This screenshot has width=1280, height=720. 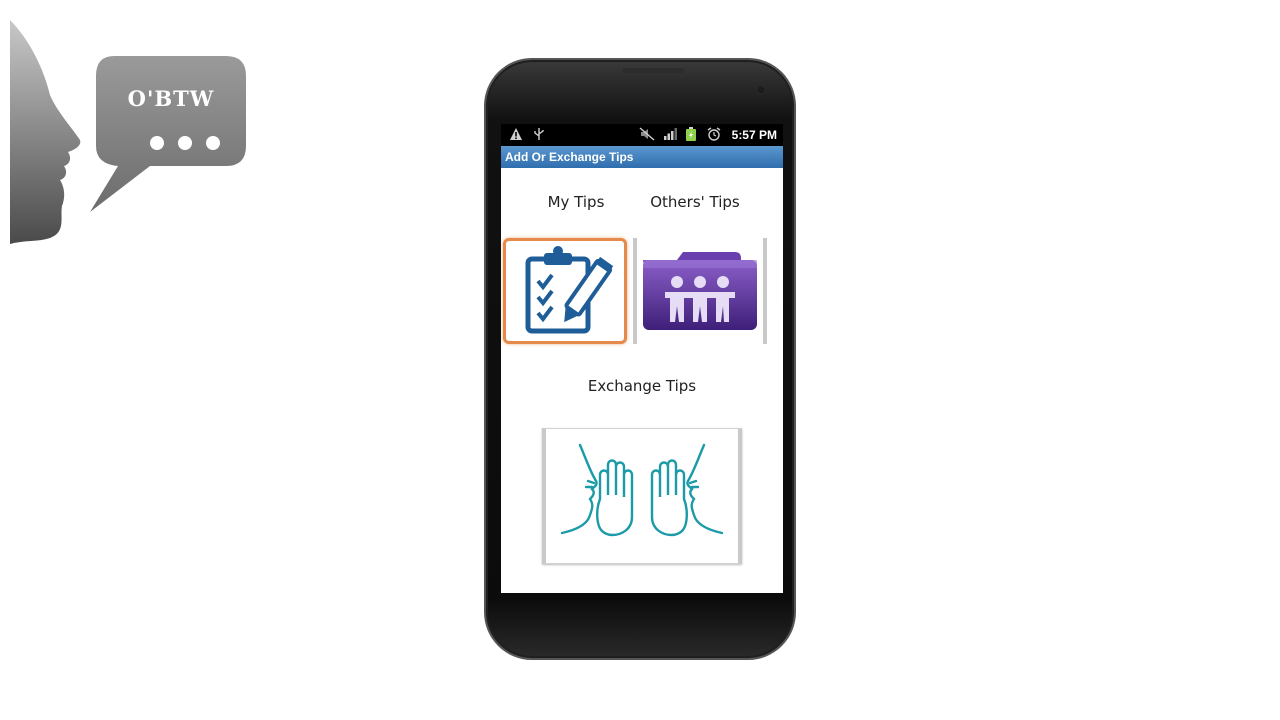 I want to click on purple-folder-people-icon, so click(x=700, y=291).